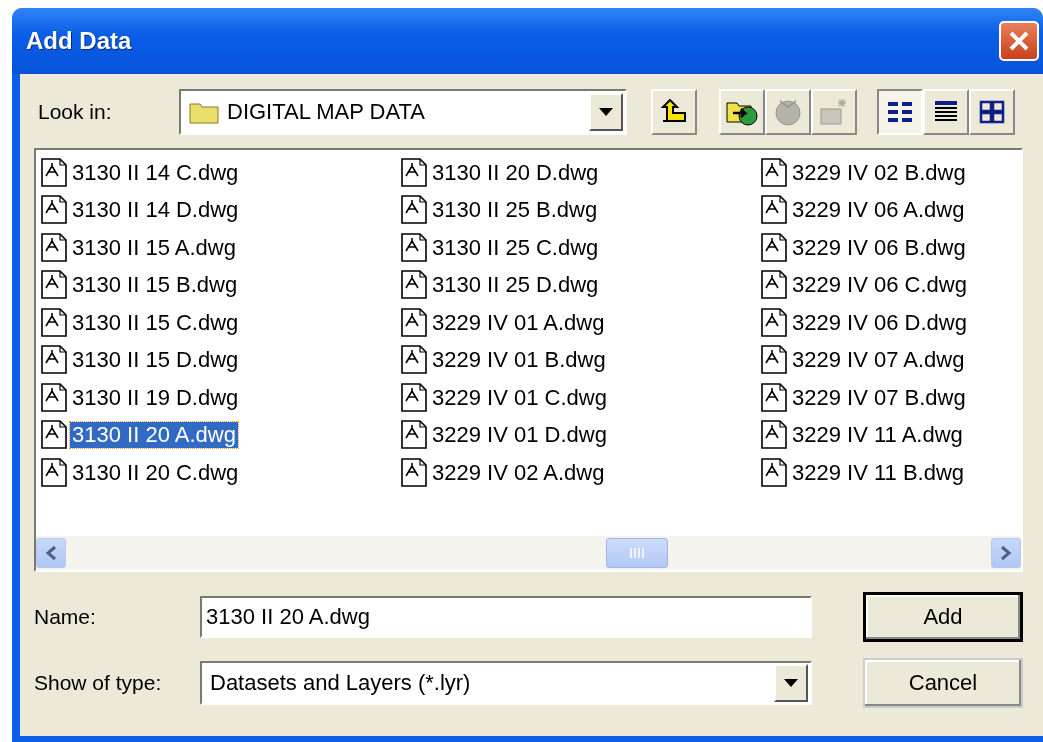 This screenshot has height=742, width=1043. What do you see at coordinates (580, 435) in the screenshot?
I see `file-item: 3229 IV 01 D.dwg` at bounding box center [580, 435].